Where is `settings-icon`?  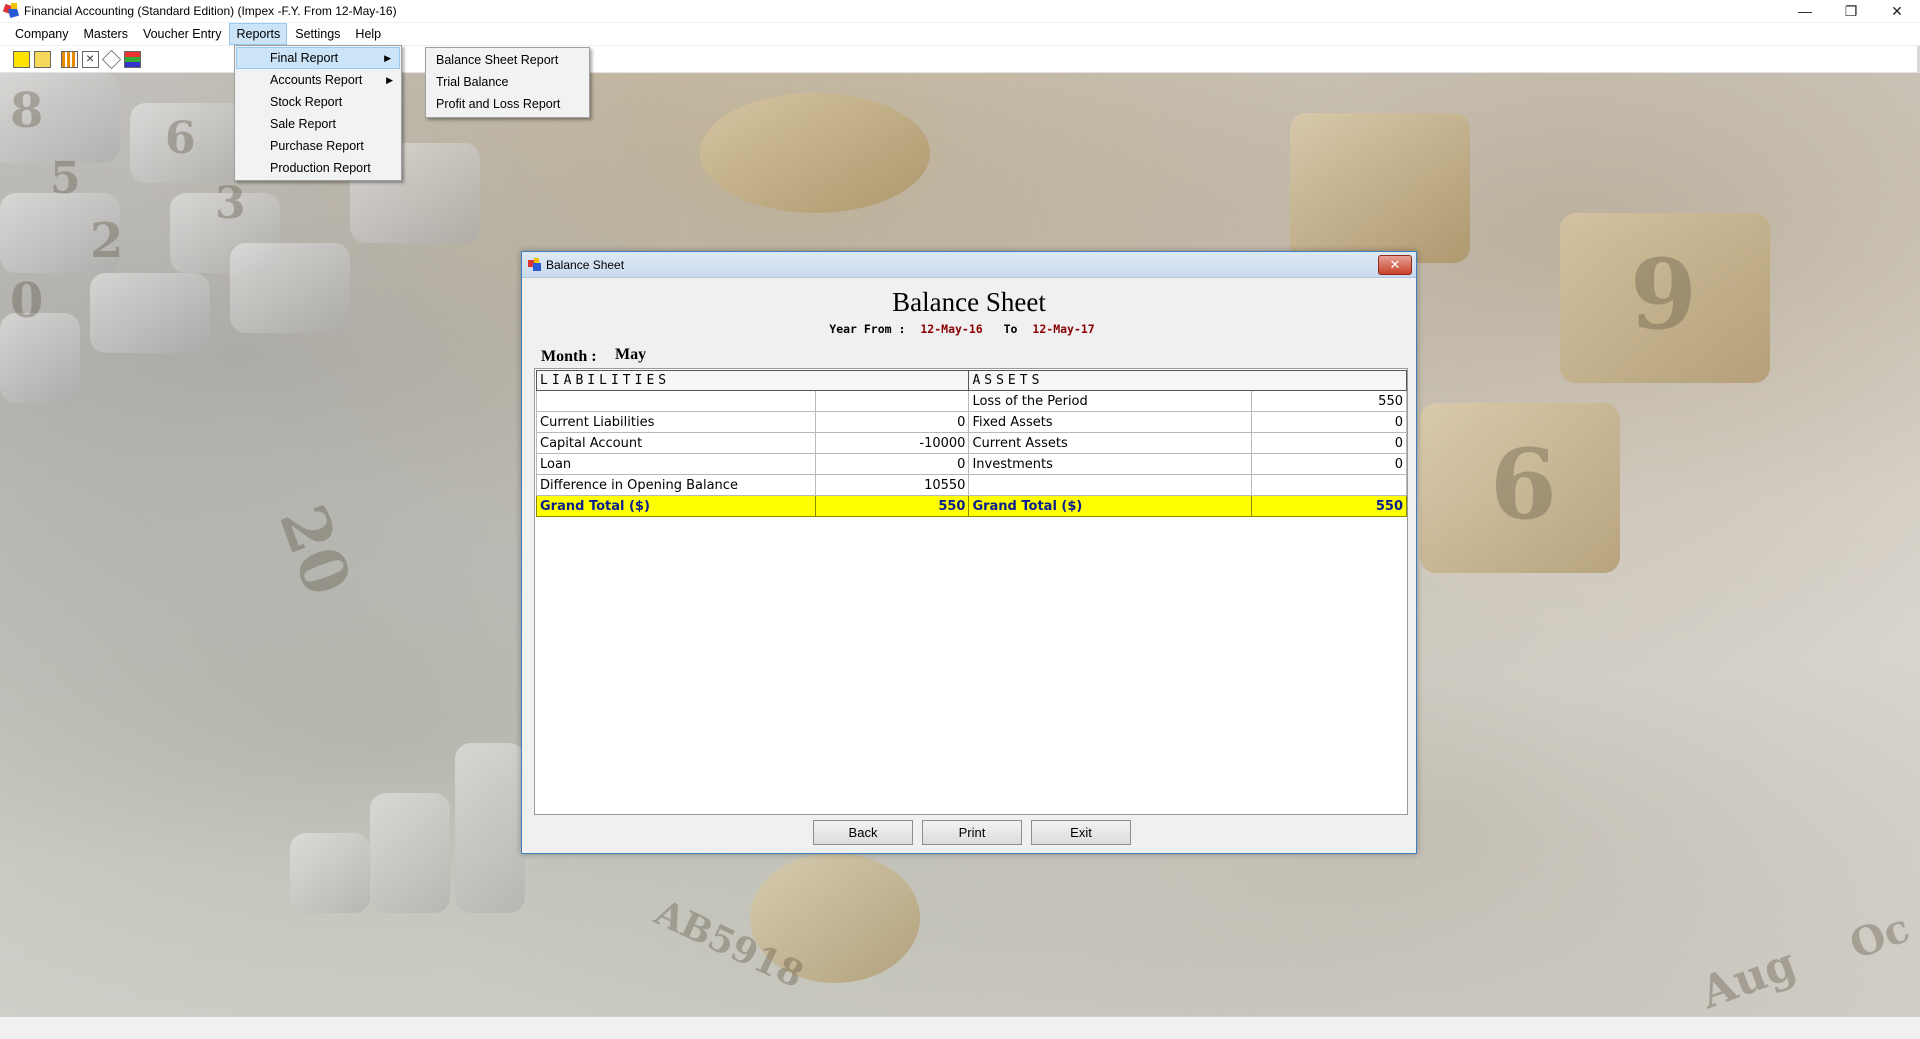
settings-icon is located at coordinates (111, 59).